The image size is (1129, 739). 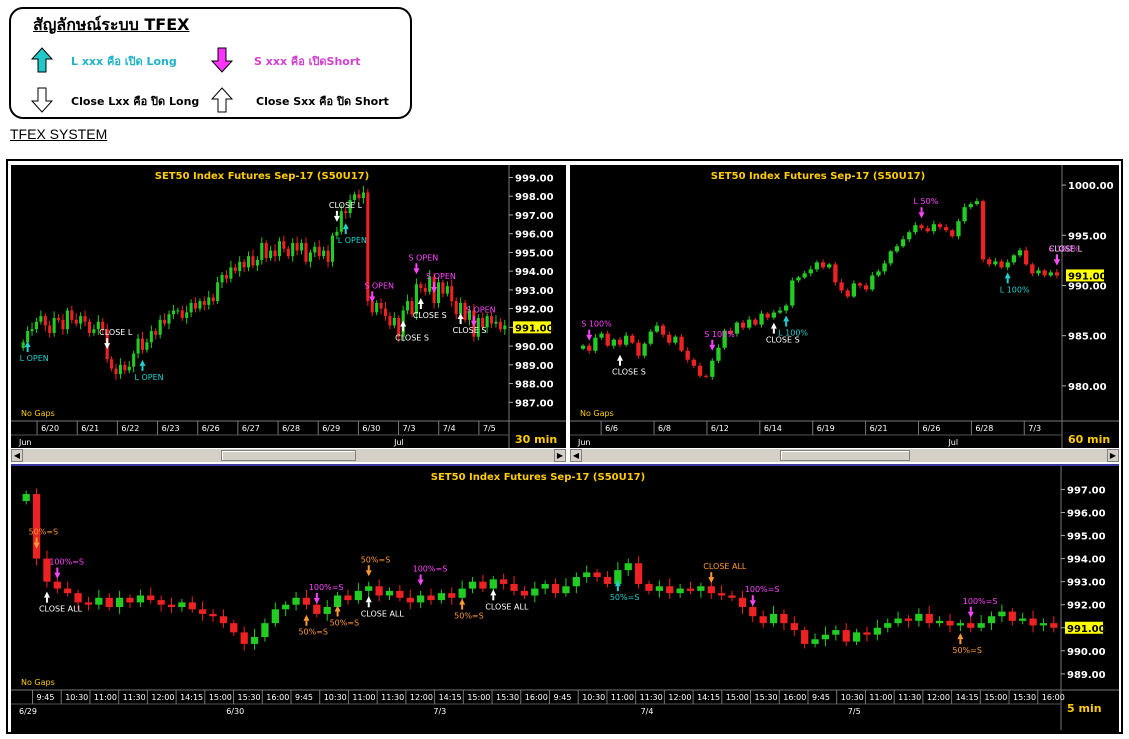 What do you see at coordinates (421, 697) in the screenshot?
I see `x-tick-label: 12:00` at bounding box center [421, 697].